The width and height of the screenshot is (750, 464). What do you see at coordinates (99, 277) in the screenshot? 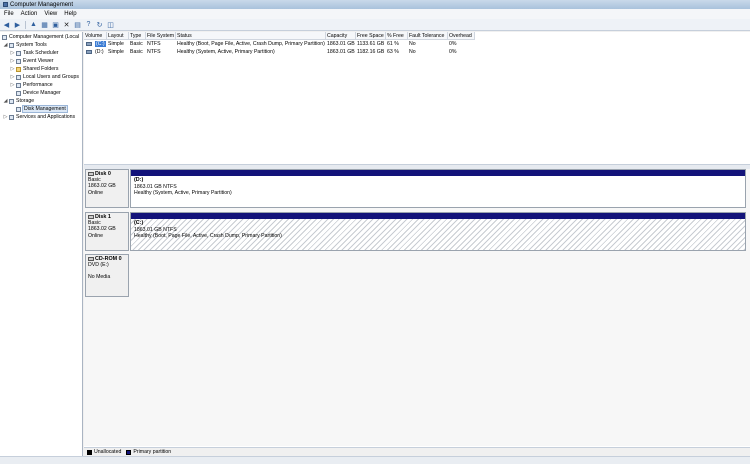
I see `cdrom-media: No Media` at bounding box center [99, 277].